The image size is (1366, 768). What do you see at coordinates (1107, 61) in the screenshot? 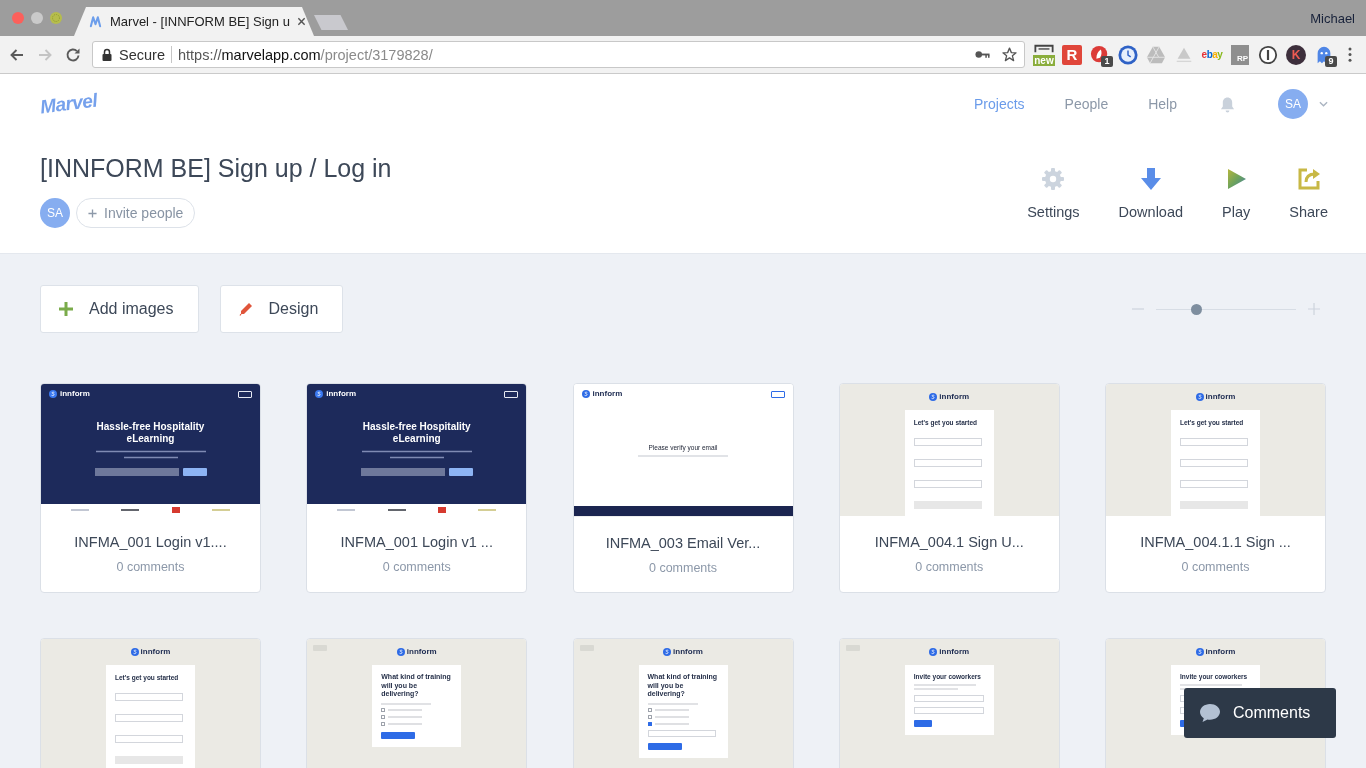
I see `count-badge: 1` at bounding box center [1107, 61].